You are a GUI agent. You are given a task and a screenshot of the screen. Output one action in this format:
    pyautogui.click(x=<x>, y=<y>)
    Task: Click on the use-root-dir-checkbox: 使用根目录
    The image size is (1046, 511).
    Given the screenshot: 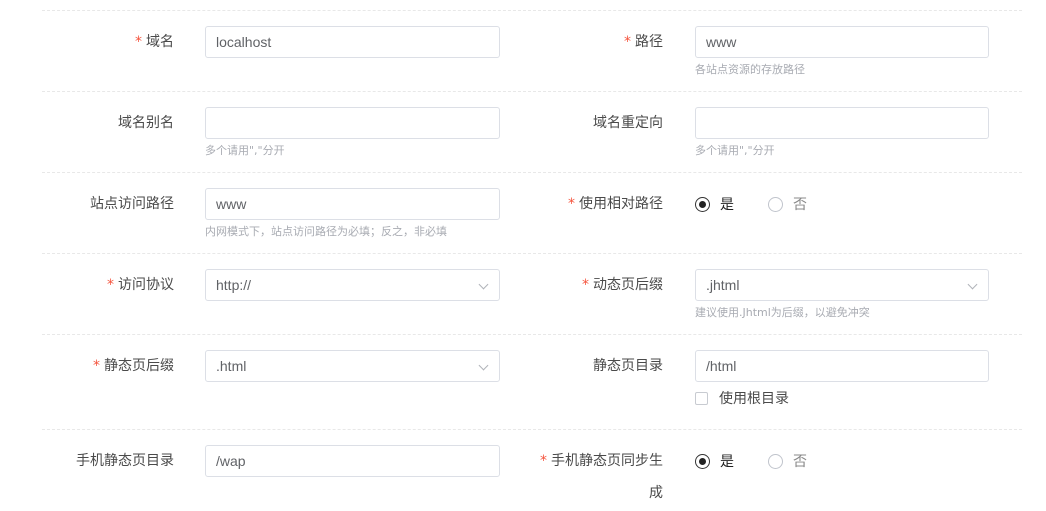 What is the action you would take?
    pyautogui.click(x=742, y=398)
    